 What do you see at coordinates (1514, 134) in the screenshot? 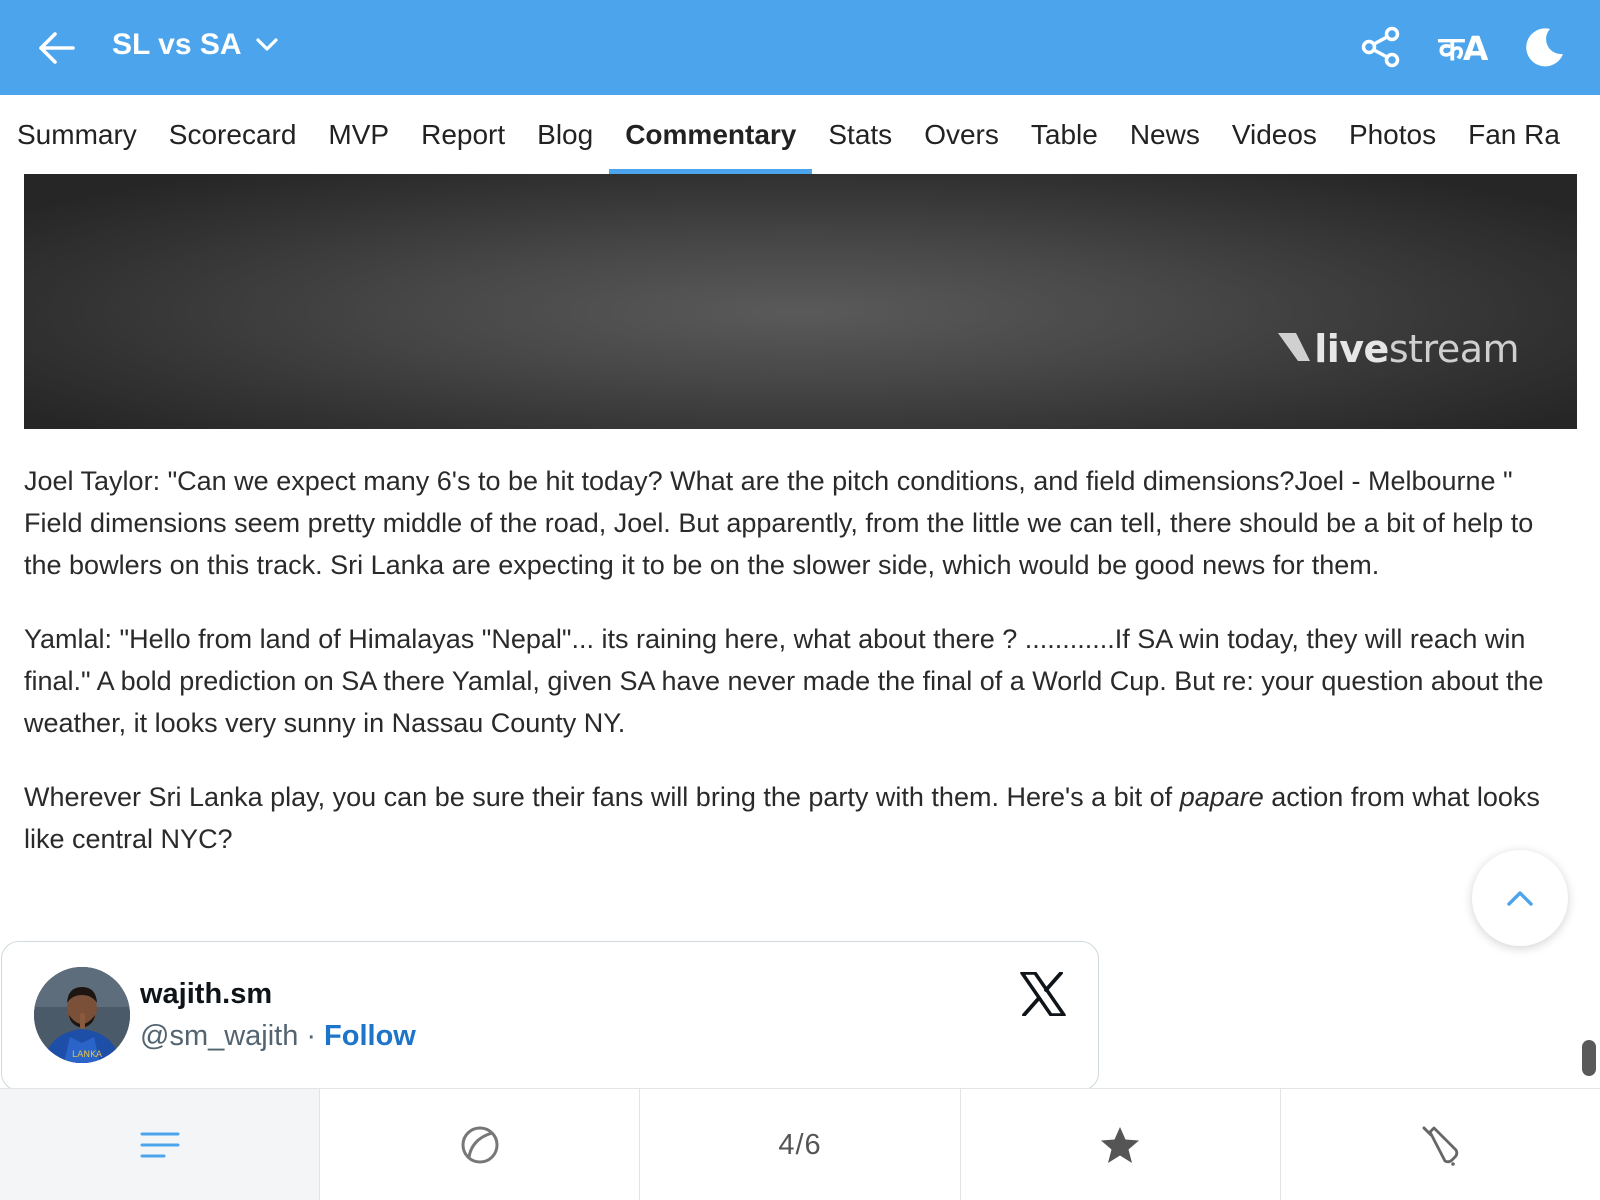
I see `tab-fan-ratings: Fan Ra` at bounding box center [1514, 134].